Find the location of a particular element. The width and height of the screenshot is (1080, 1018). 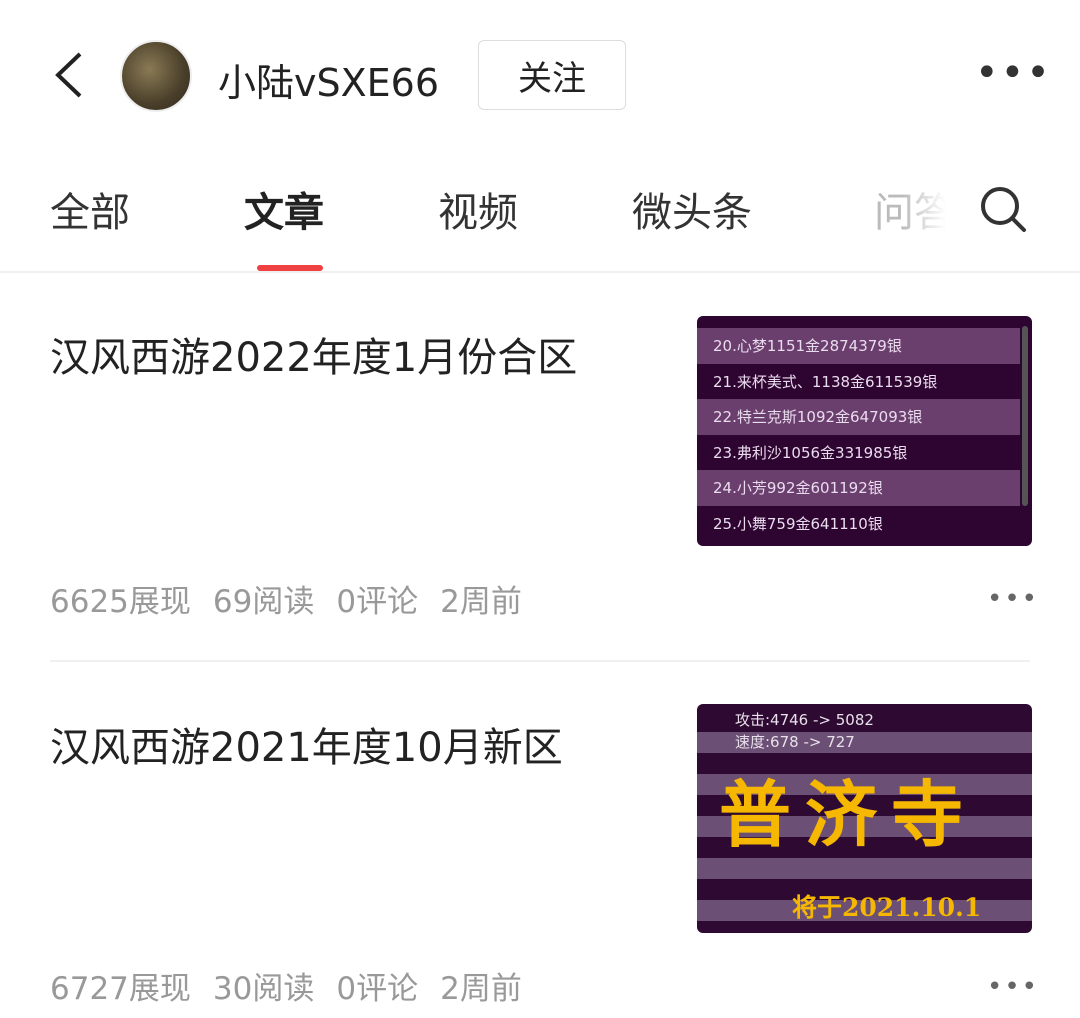

article-title: 汉风西游2022年度1月份合区 is located at coordinates (313, 354).